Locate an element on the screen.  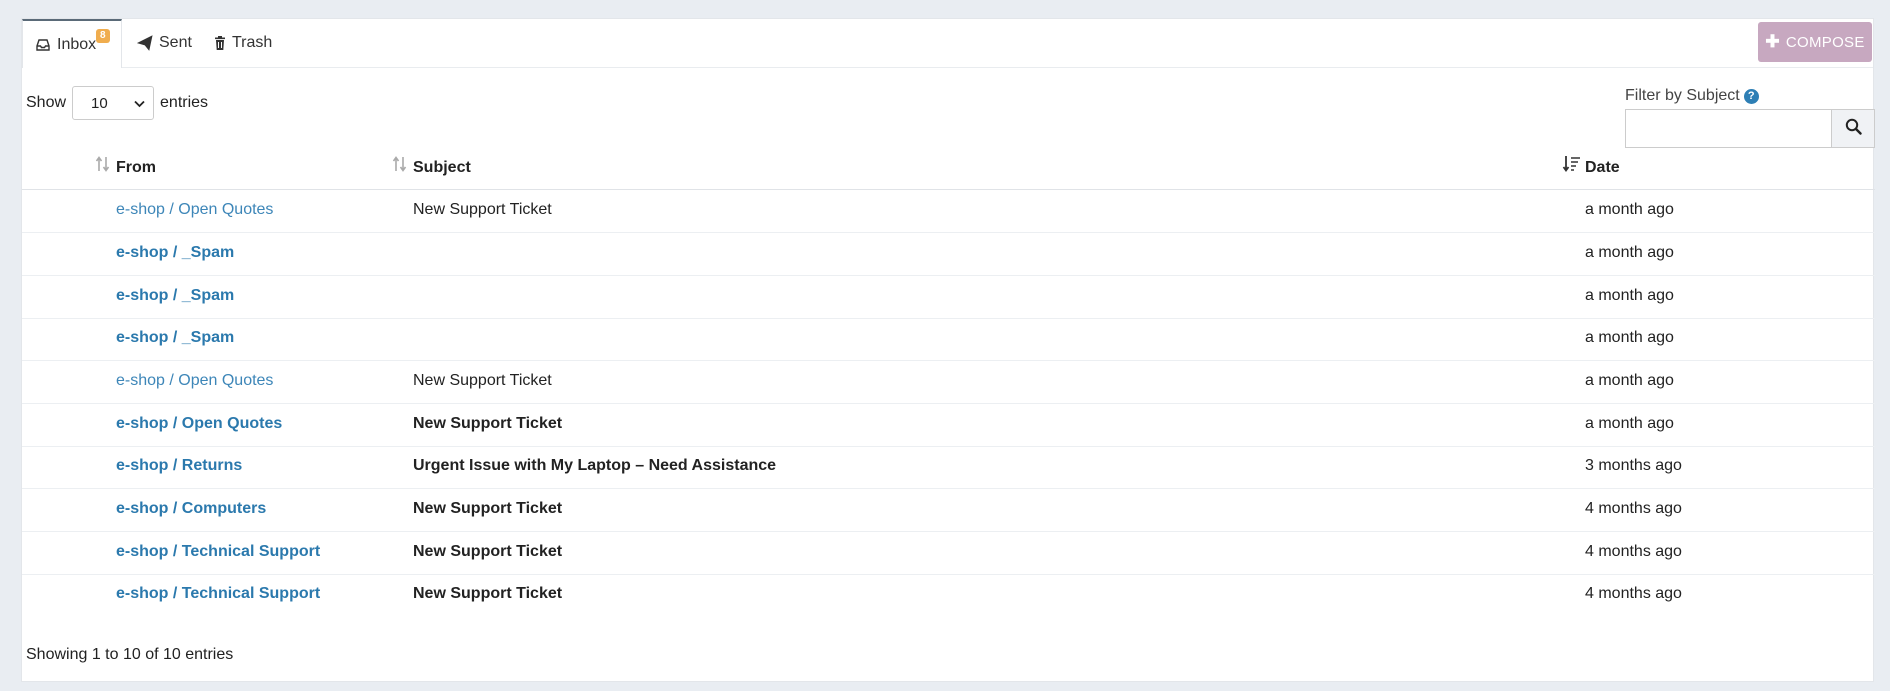
table-info: Showing 1 to 10 of 10 entries is located at coordinates (130, 654).